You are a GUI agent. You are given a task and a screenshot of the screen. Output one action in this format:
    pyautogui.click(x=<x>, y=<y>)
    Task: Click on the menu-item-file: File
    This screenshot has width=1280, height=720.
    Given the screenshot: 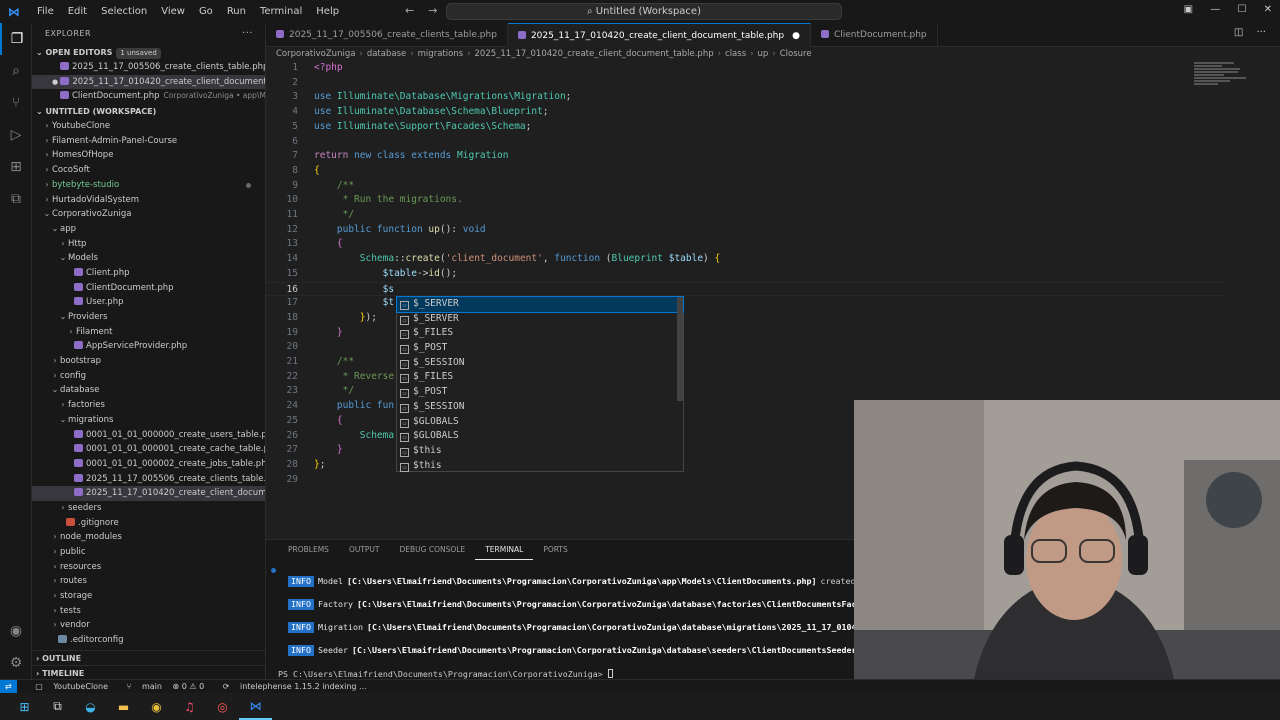 What is the action you would take?
    pyautogui.click(x=45, y=11)
    